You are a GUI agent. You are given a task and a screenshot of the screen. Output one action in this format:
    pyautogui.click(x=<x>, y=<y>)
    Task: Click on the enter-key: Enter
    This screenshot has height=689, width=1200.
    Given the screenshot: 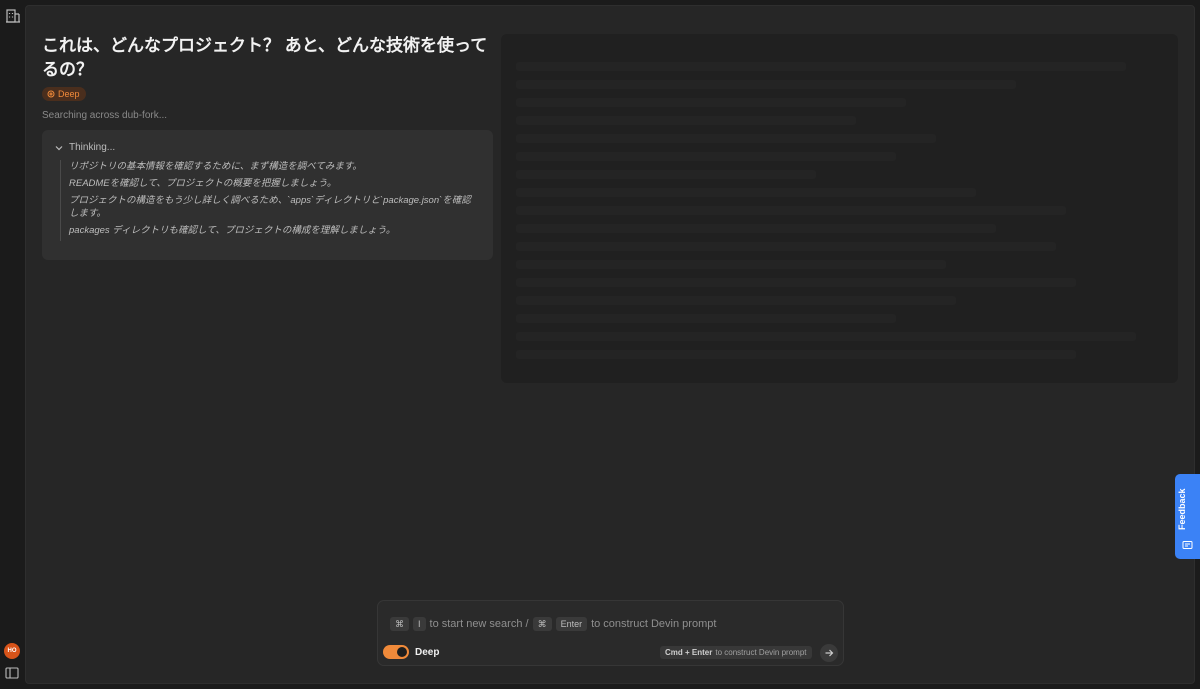 What is the action you would take?
    pyautogui.click(x=571, y=624)
    